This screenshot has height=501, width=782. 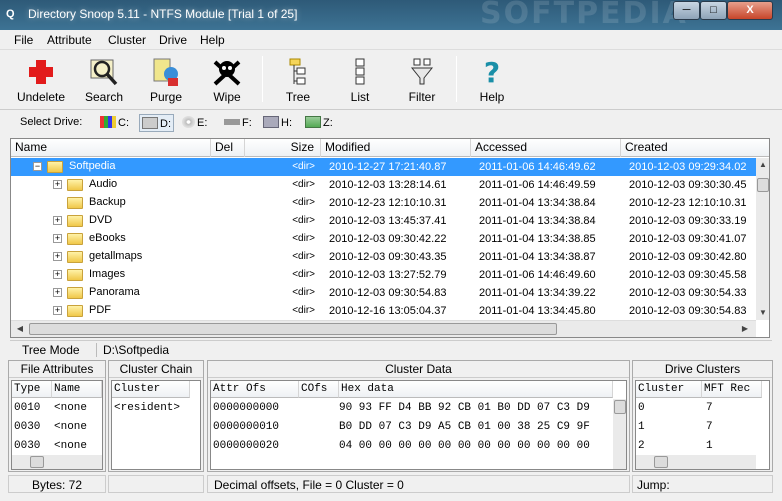 What do you see at coordinates (546, 148) in the screenshot?
I see `col-accessed: Accessed` at bounding box center [546, 148].